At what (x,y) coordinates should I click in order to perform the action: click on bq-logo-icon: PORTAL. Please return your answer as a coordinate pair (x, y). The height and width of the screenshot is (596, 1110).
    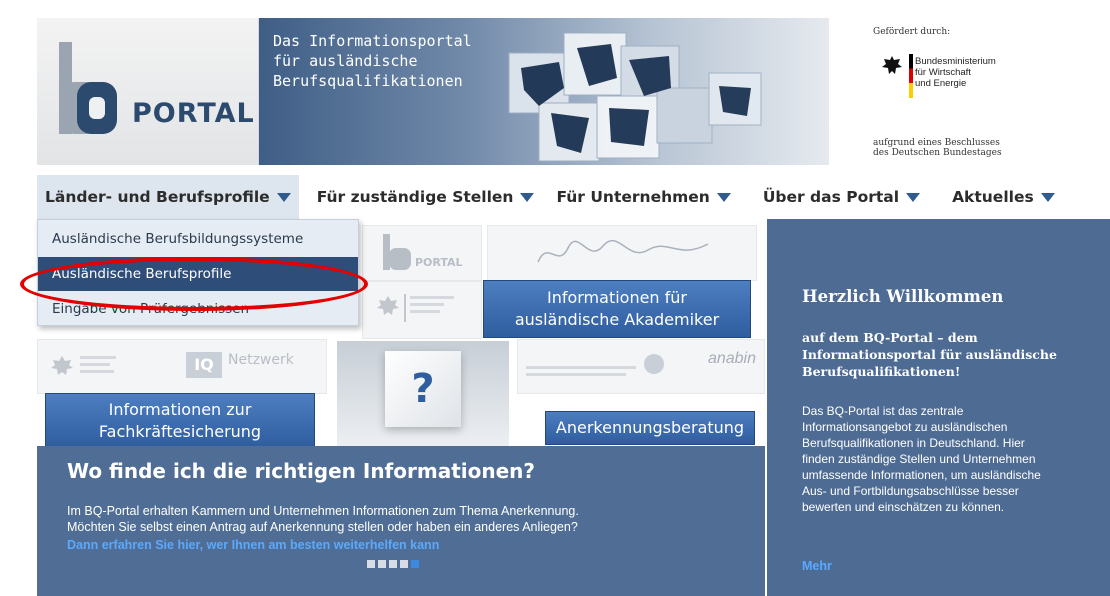
    Looking at the image, I should click on (423, 252).